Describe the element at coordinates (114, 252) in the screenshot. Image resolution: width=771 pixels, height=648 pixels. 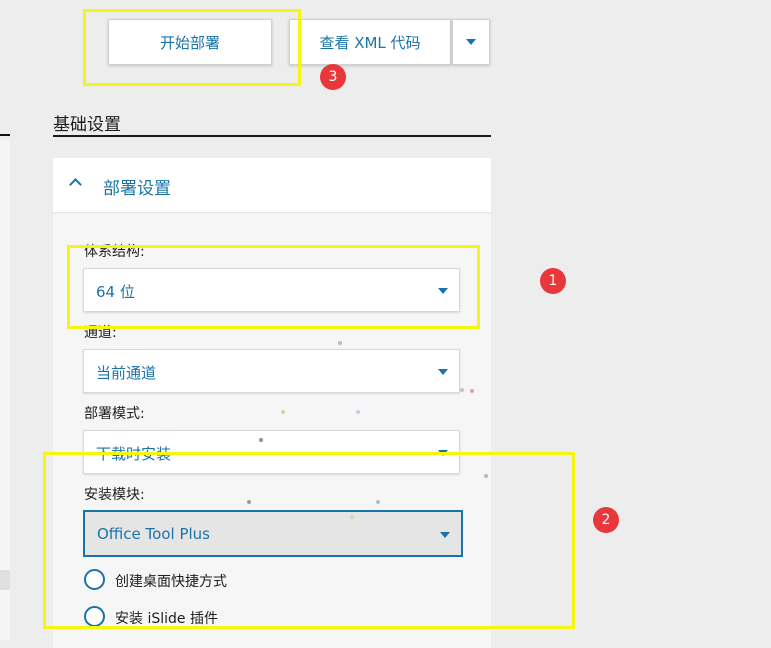
I see `architecture-label: 体系结构:` at that location.